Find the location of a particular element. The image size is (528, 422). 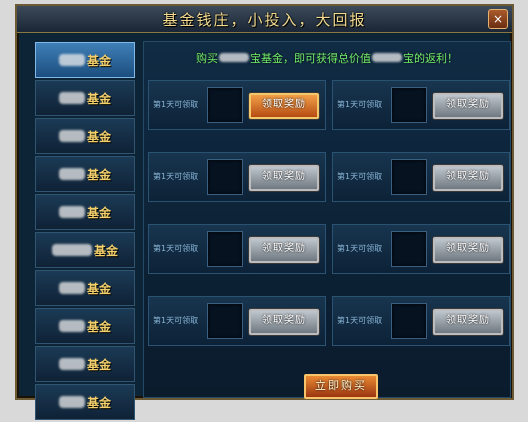

banner-text: 宝基金，即可获得总价值 is located at coordinates (310, 58).